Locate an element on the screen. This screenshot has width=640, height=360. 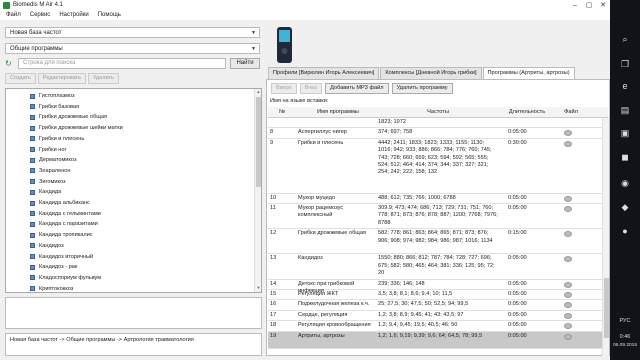
minimize-icon: – is located at coordinates (575, 5).